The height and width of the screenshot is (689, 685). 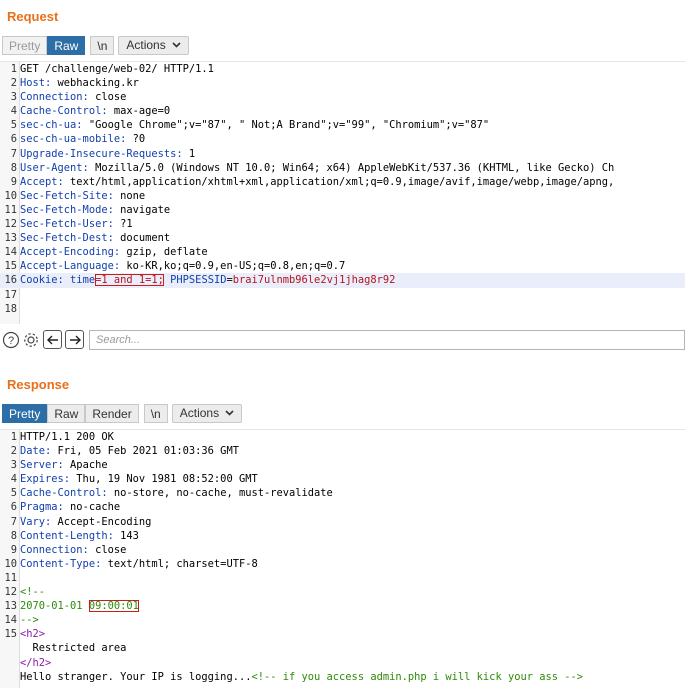 I want to click on line-number: 7, so click(x=13, y=521).